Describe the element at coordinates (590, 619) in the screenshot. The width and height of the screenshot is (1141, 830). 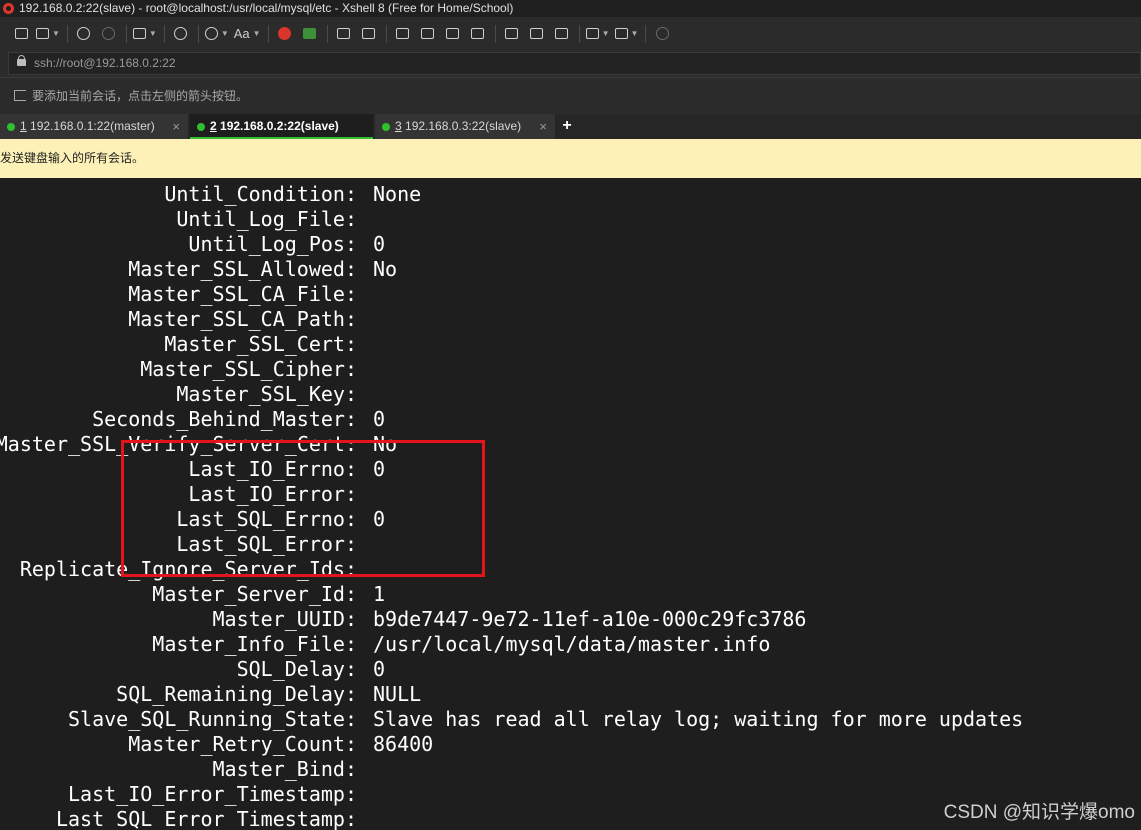
I see `terminal-field-value: b9de7447-9e72-11ef-a10e-000c29fc3786` at that location.